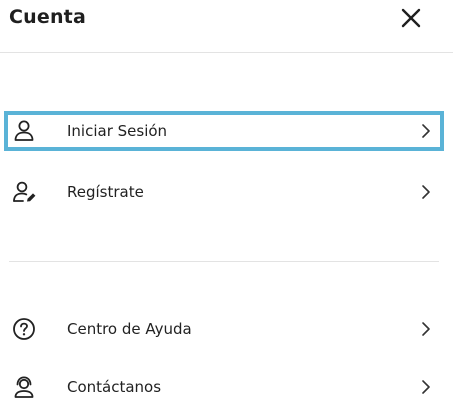 The height and width of the screenshot is (409, 453). What do you see at coordinates (47, 17) in the screenshot?
I see `page-title: Cuenta` at bounding box center [47, 17].